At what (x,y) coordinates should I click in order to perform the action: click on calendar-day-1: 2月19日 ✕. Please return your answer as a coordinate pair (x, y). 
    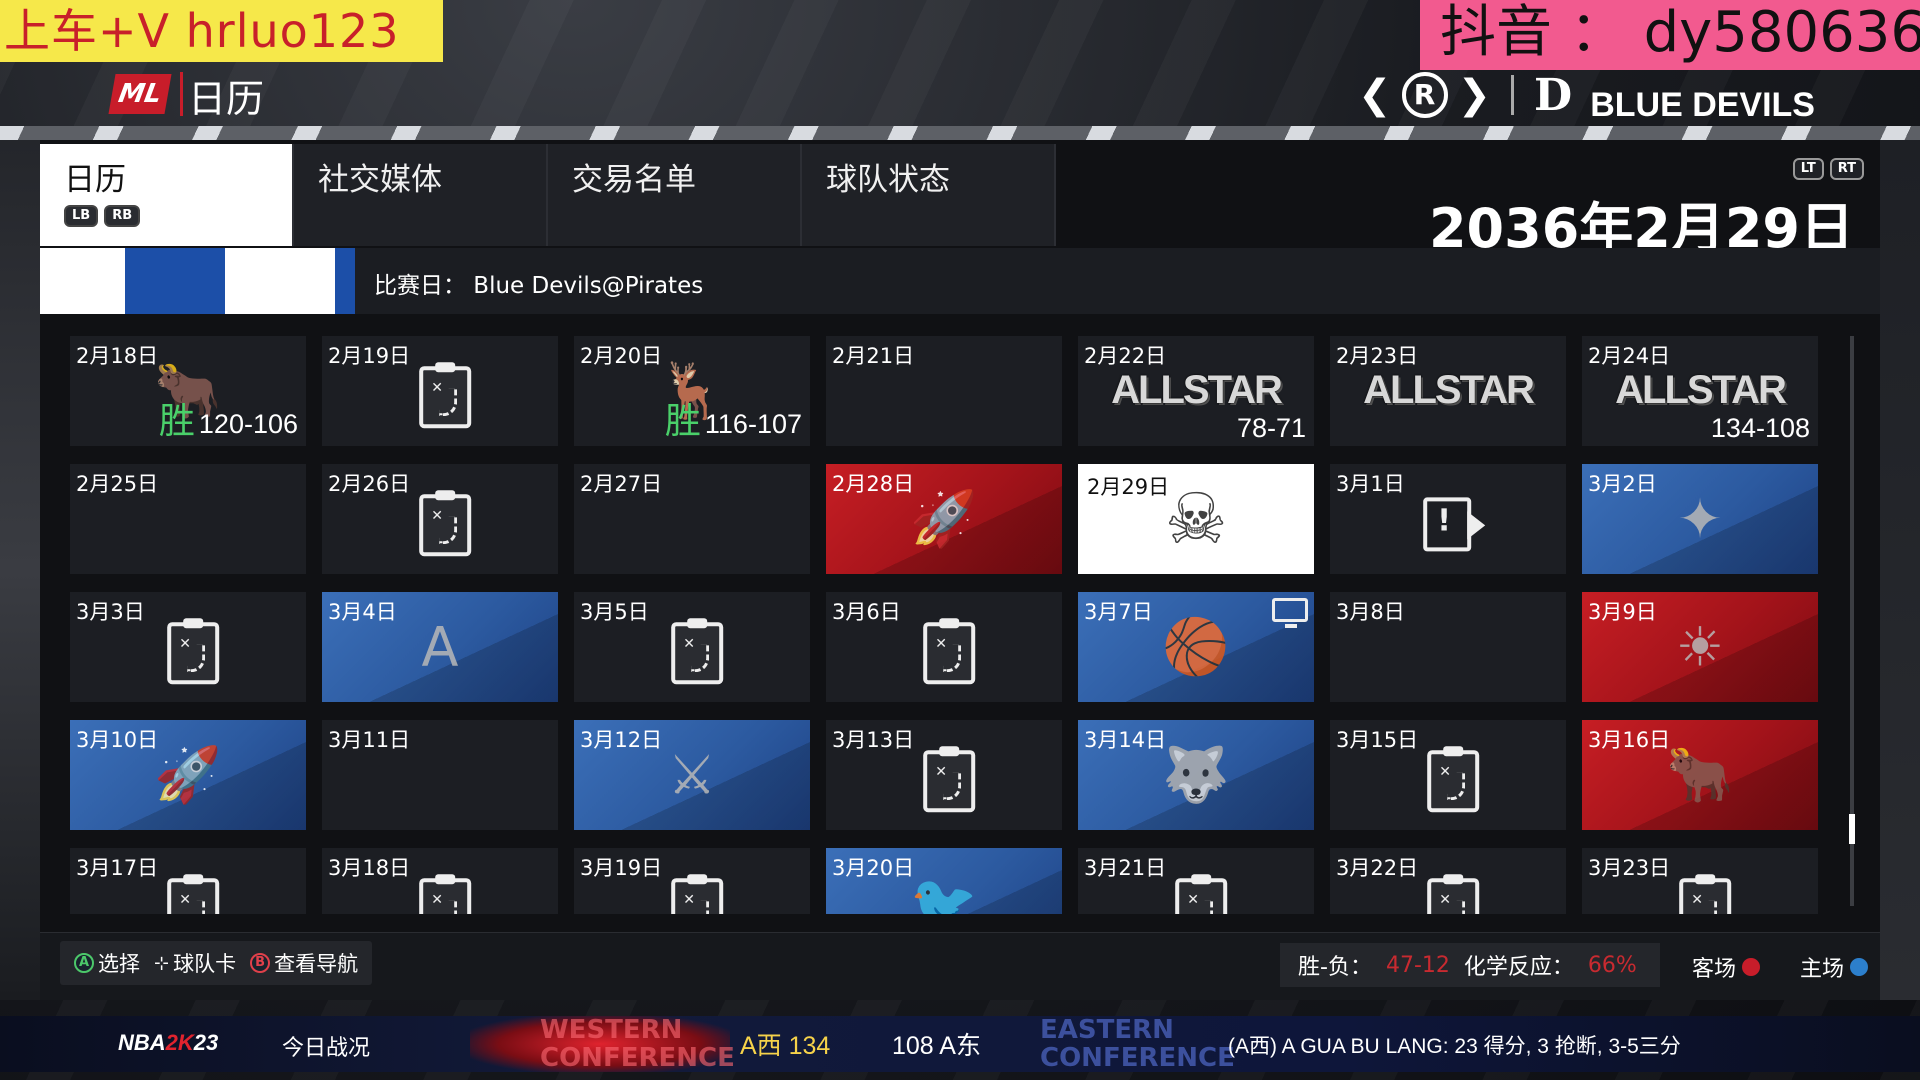
    Looking at the image, I should click on (440, 391).